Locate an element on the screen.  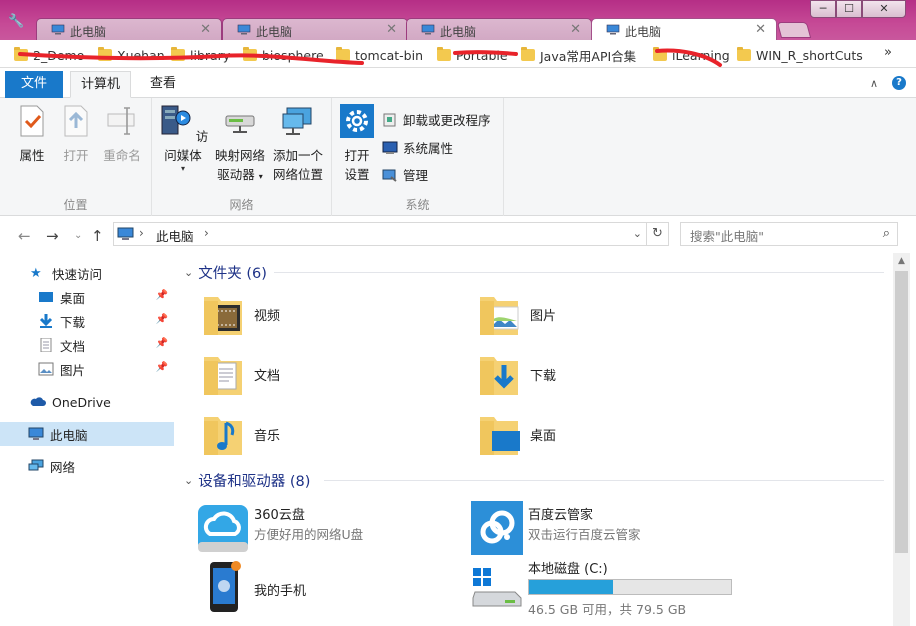
bookmark-folder: Portable is located at coordinates (472, 55).